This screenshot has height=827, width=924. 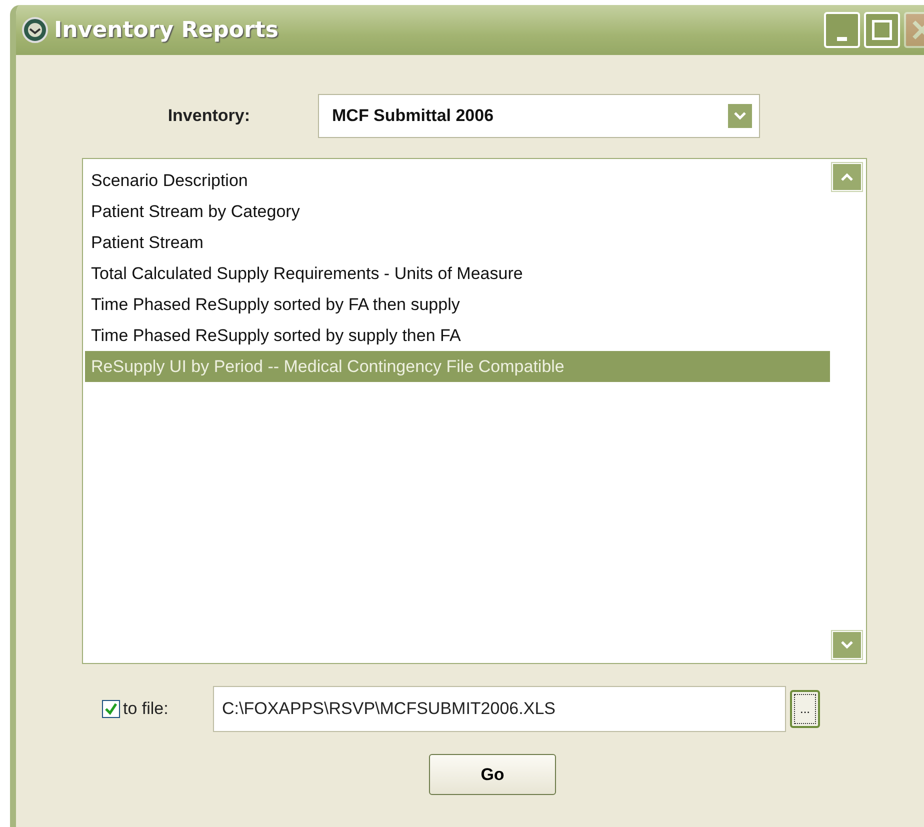 What do you see at coordinates (111, 709) in the screenshot?
I see `to-file-checkbox` at bounding box center [111, 709].